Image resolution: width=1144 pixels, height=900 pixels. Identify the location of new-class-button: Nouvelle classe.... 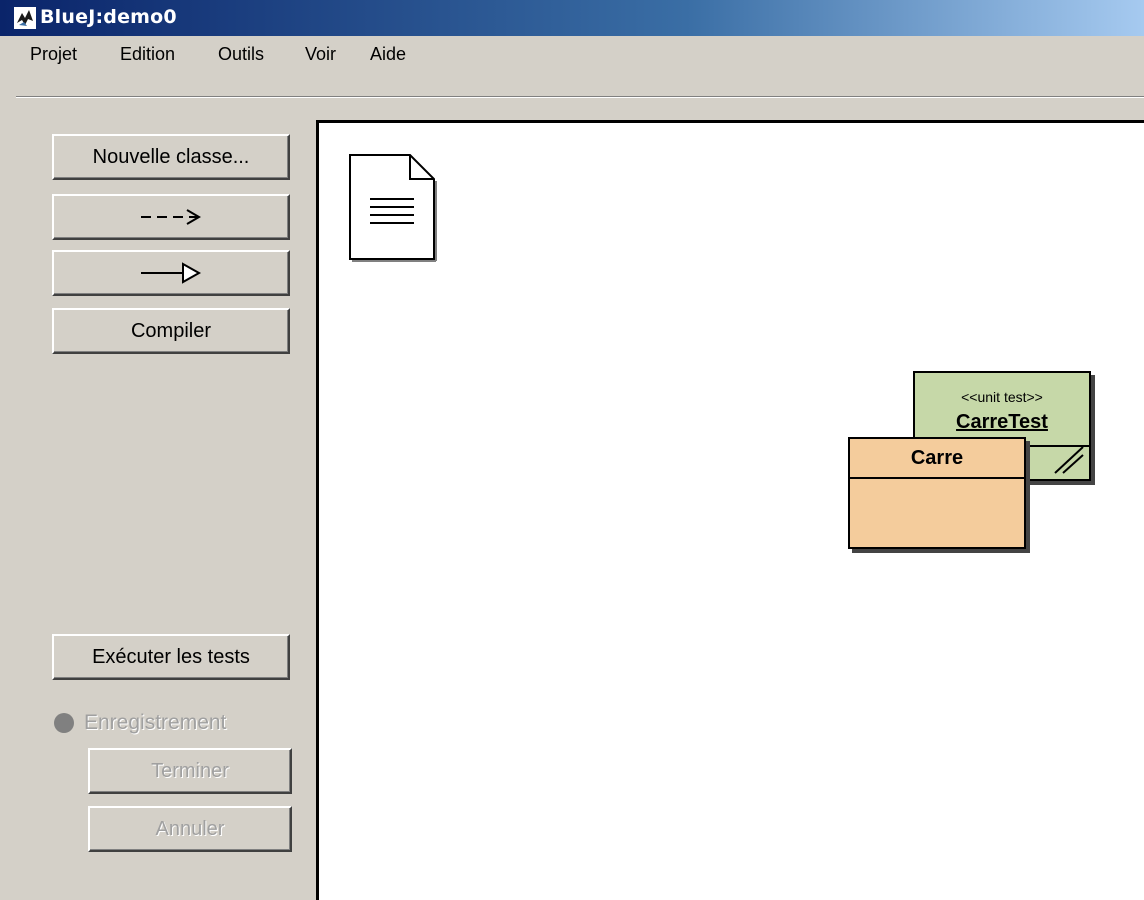
(171, 157).